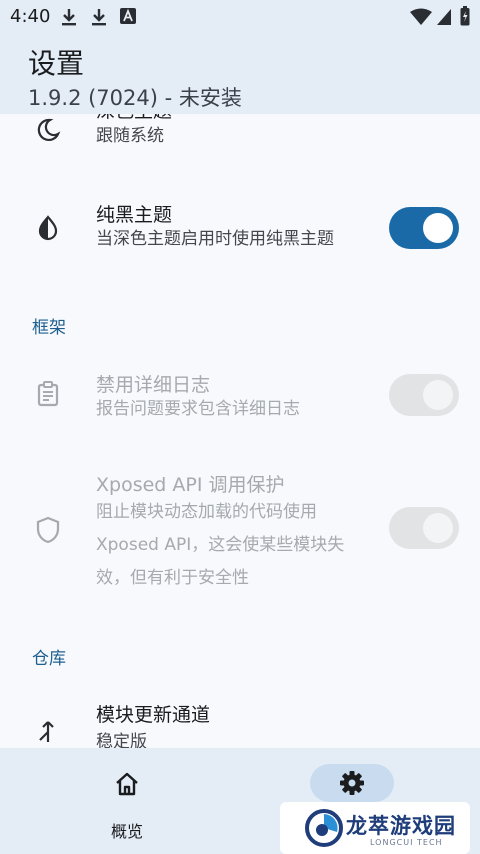 The width and height of the screenshot is (480, 854). Describe the element at coordinates (135, 98) in the screenshot. I see `version-subtitle: 1.9.2 (7024) - 未安装` at that location.